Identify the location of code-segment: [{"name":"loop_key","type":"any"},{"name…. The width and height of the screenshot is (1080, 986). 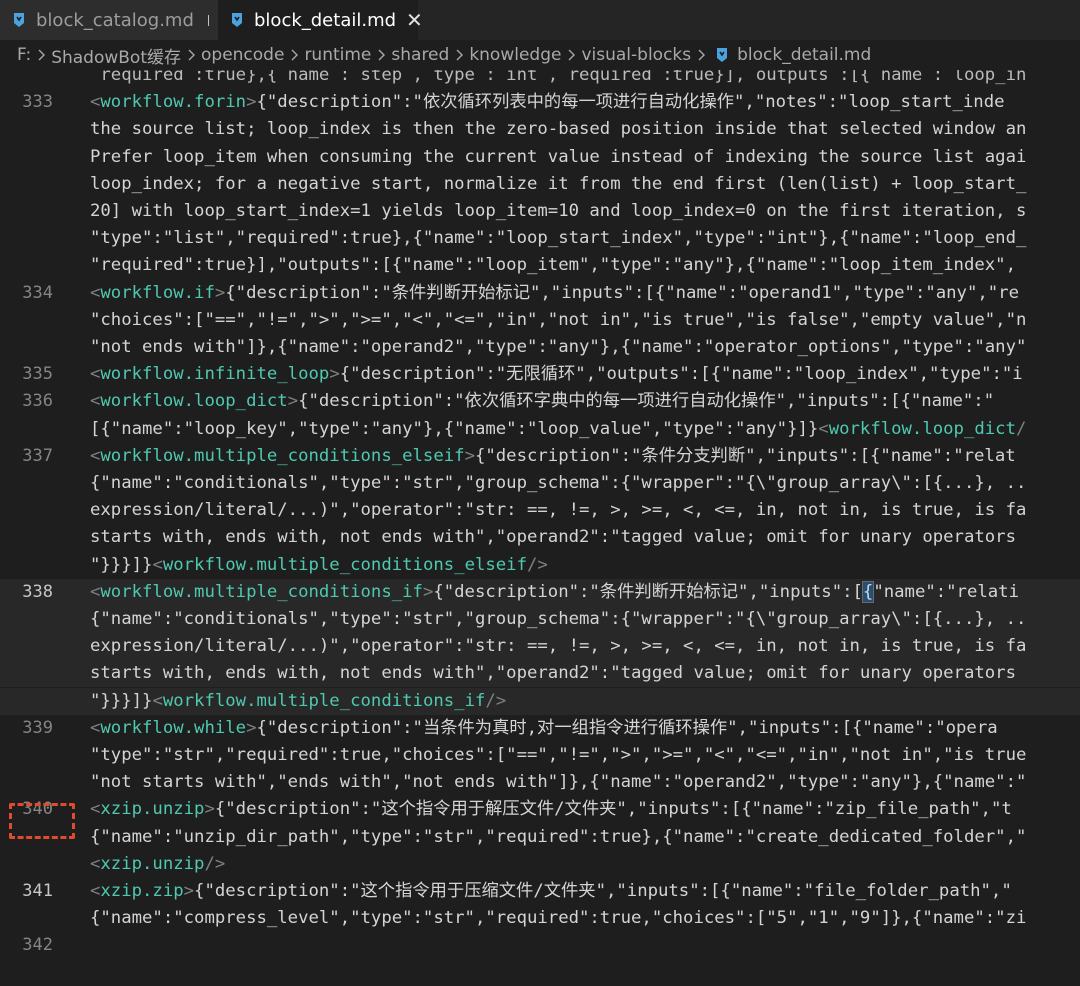
(454, 428).